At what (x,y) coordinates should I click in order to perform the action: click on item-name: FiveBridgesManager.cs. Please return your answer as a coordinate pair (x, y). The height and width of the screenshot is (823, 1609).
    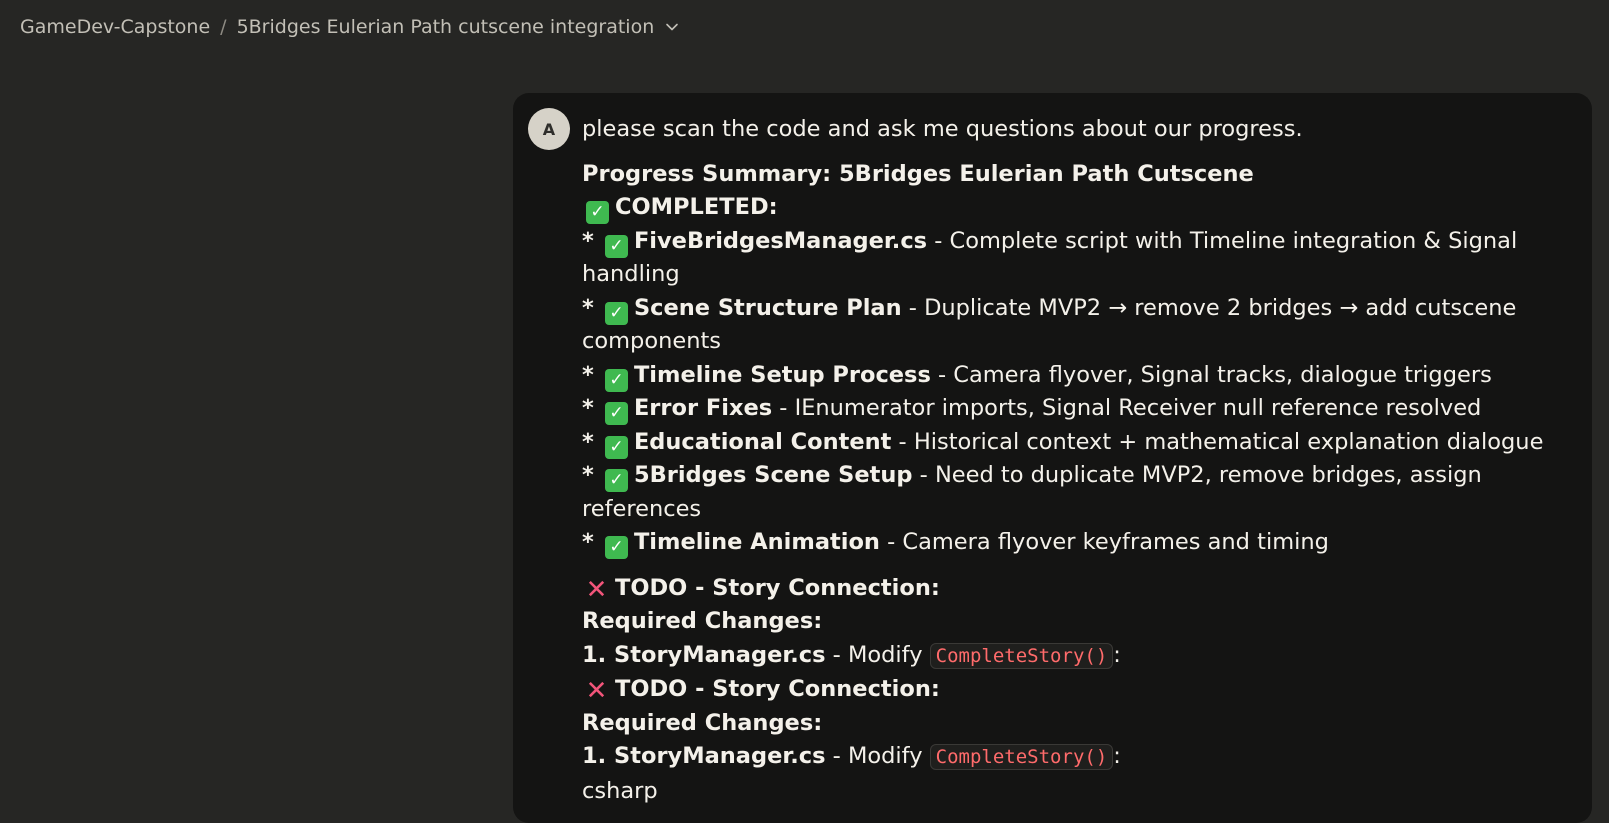
    Looking at the image, I should click on (780, 240).